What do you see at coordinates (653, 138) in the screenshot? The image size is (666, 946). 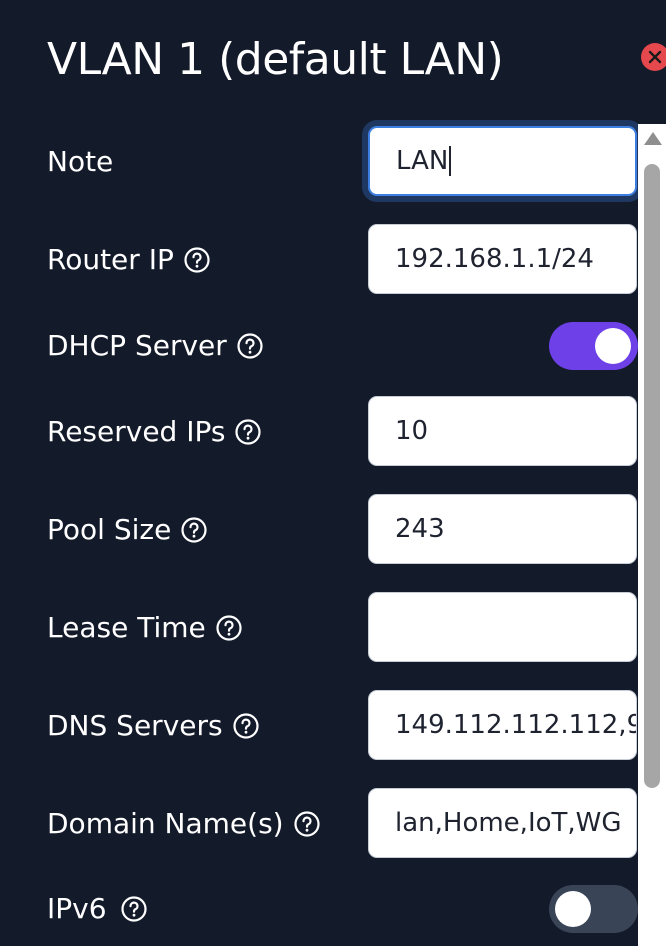 I see `scroll-up-arrow-icon` at bounding box center [653, 138].